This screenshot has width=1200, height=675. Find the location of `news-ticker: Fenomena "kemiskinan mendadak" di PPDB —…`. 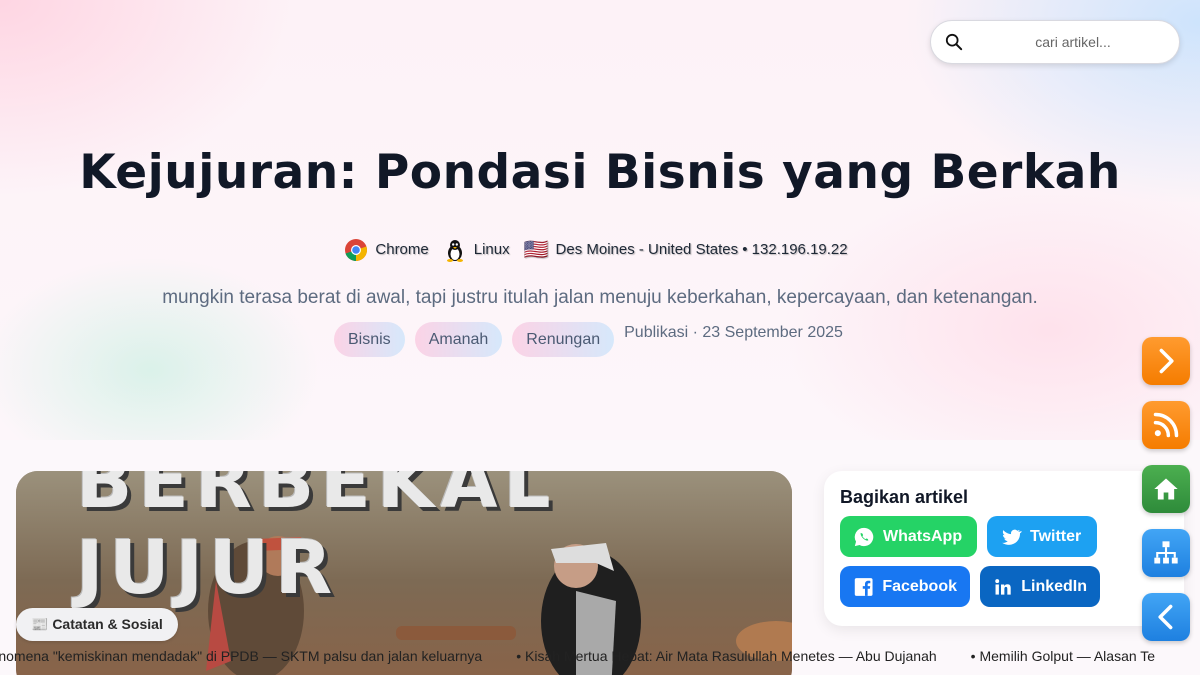

news-ticker: Fenomena "kemiskinan mendadak" di PPDB —… is located at coordinates (600, 659).